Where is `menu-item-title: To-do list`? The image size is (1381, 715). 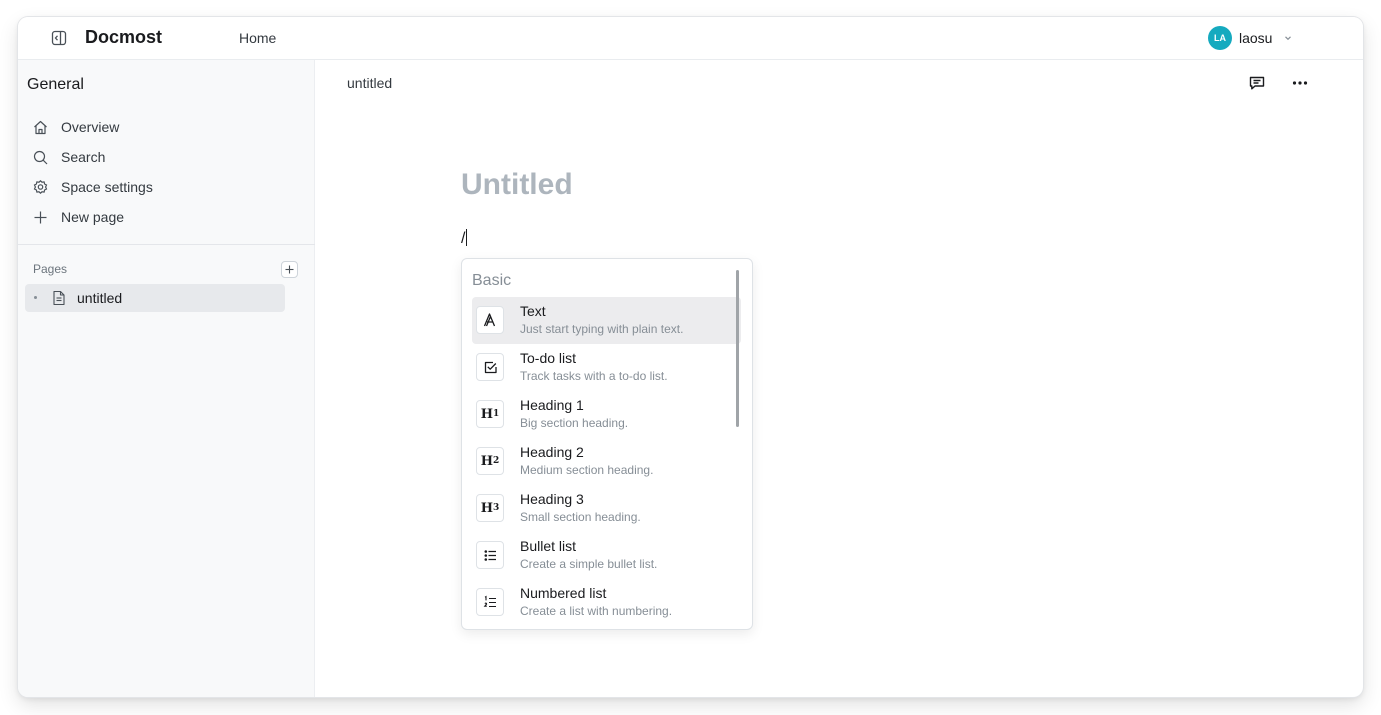 menu-item-title: To-do list is located at coordinates (548, 358).